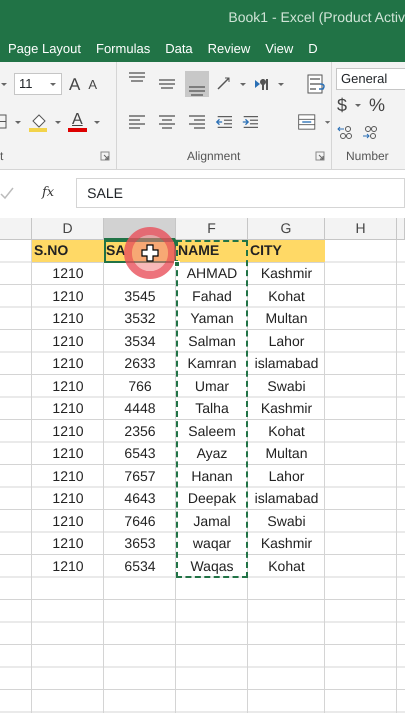 The width and height of the screenshot is (405, 720). I want to click on align-button, so click(197, 84).